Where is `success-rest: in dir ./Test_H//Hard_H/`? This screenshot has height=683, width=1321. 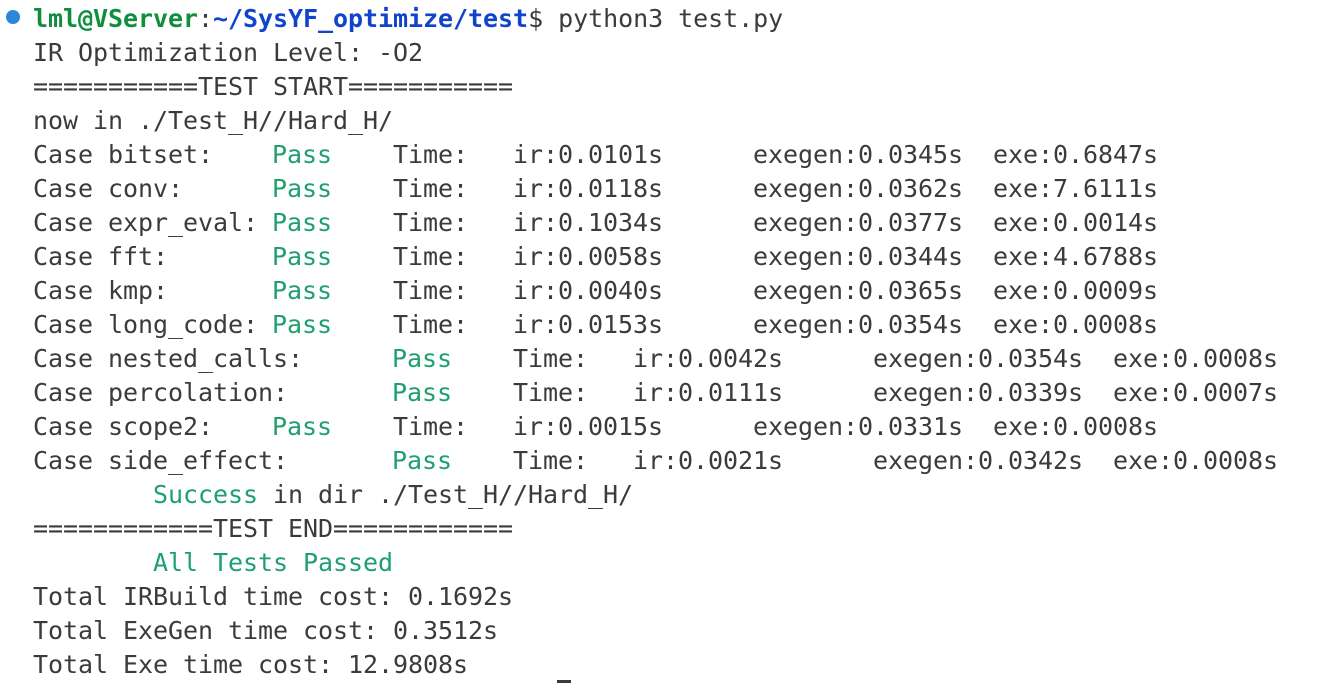 success-rest: in dir ./Test_H//Hard_H/ is located at coordinates (446, 494).